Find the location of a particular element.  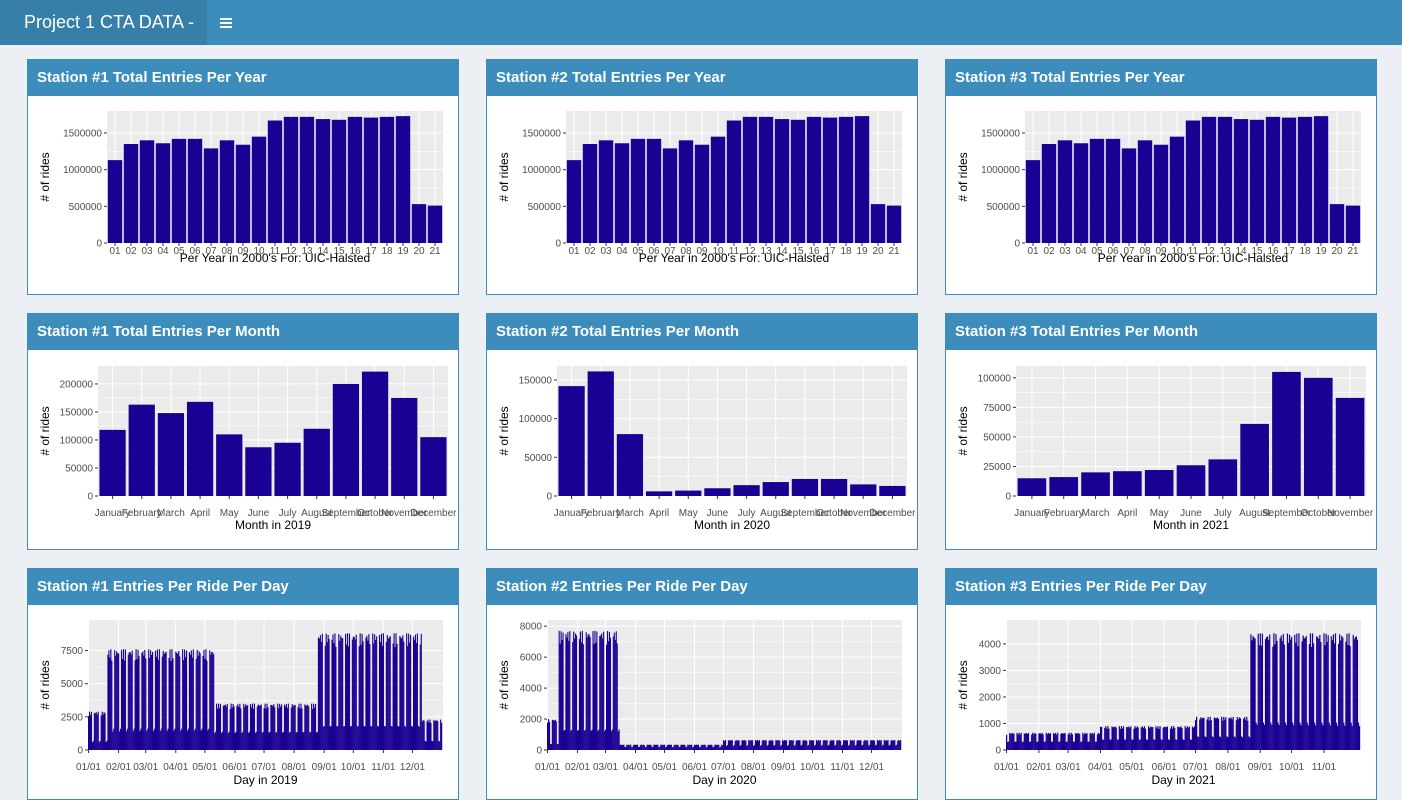

x-tick-label: 03 is located at coordinates (606, 251).